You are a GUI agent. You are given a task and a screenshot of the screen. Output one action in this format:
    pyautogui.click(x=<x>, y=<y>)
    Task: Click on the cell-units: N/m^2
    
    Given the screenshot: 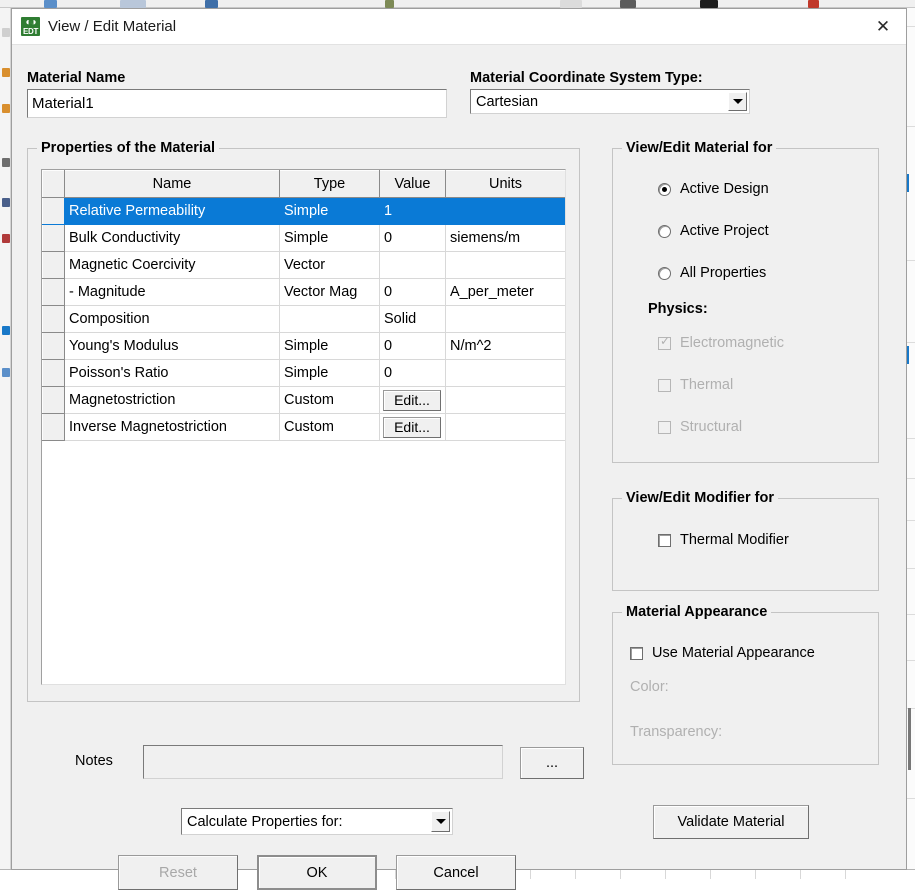 What is the action you would take?
    pyautogui.click(x=506, y=346)
    